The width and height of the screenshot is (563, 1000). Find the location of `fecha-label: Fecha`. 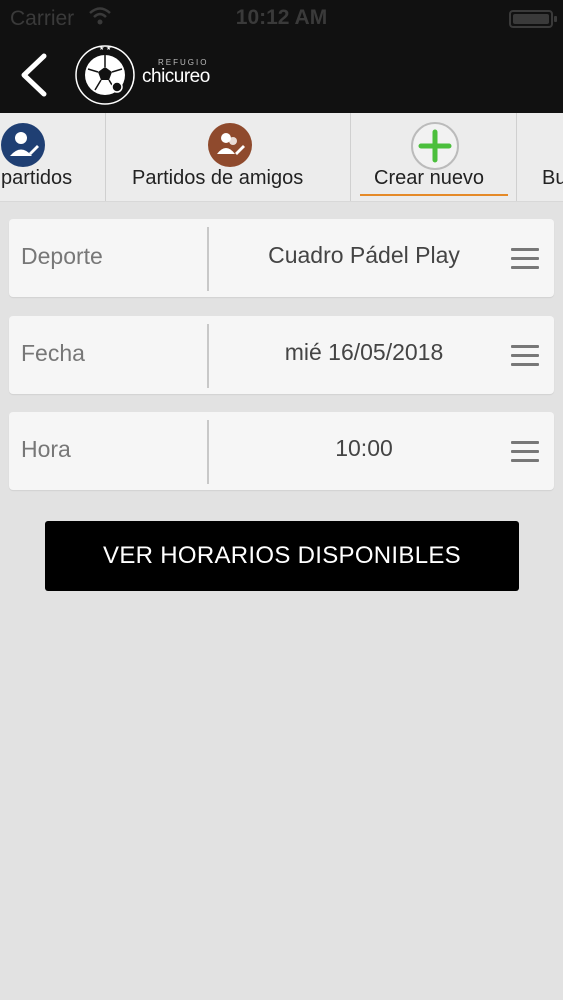

fecha-label: Fecha is located at coordinates (53, 353).